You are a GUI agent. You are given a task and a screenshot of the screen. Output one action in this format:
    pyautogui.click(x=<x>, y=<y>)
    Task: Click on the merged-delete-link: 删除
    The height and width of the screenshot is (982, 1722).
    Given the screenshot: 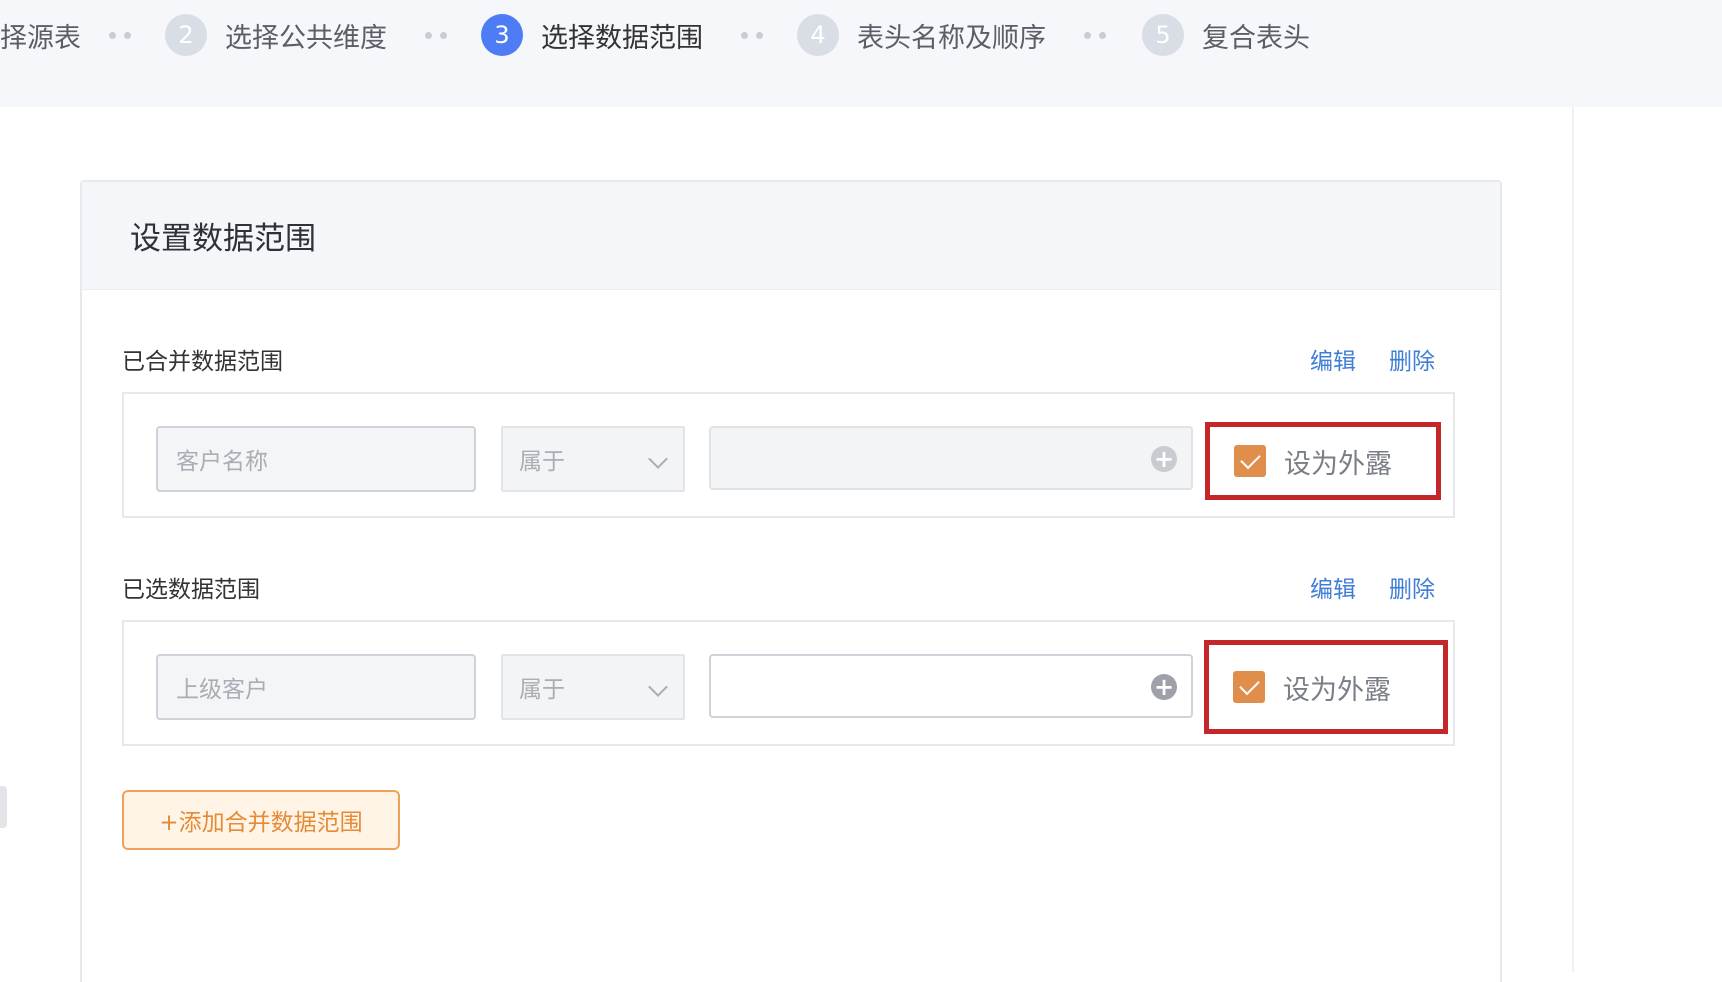 What is the action you would take?
    pyautogui.click(x=1412, y=359)
    